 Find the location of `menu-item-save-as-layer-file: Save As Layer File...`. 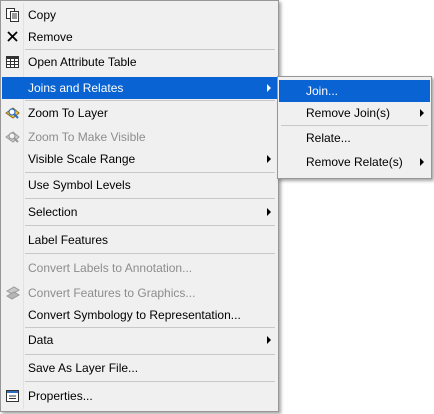

menu-item-save-as-layer-file: Save As Layer File... is located at coordinates (139, 368).